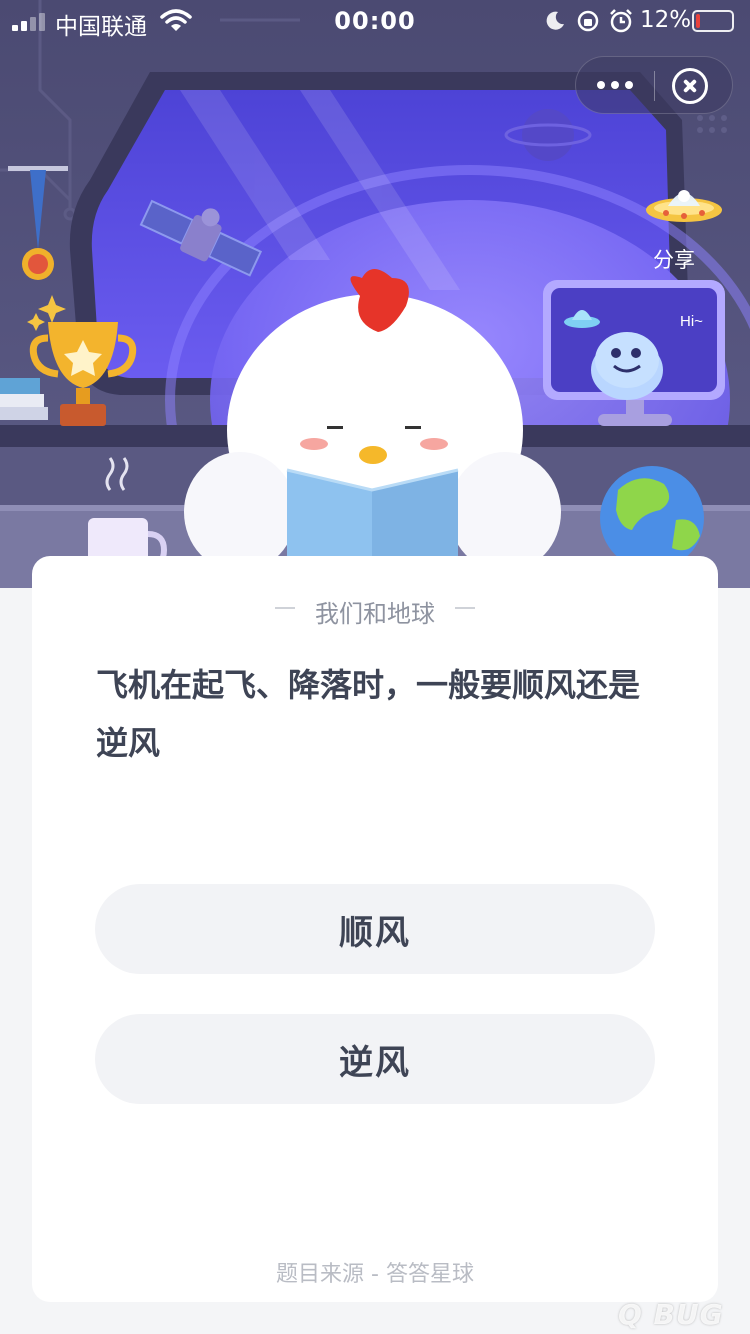  I want to click on books, so click(24, 399).